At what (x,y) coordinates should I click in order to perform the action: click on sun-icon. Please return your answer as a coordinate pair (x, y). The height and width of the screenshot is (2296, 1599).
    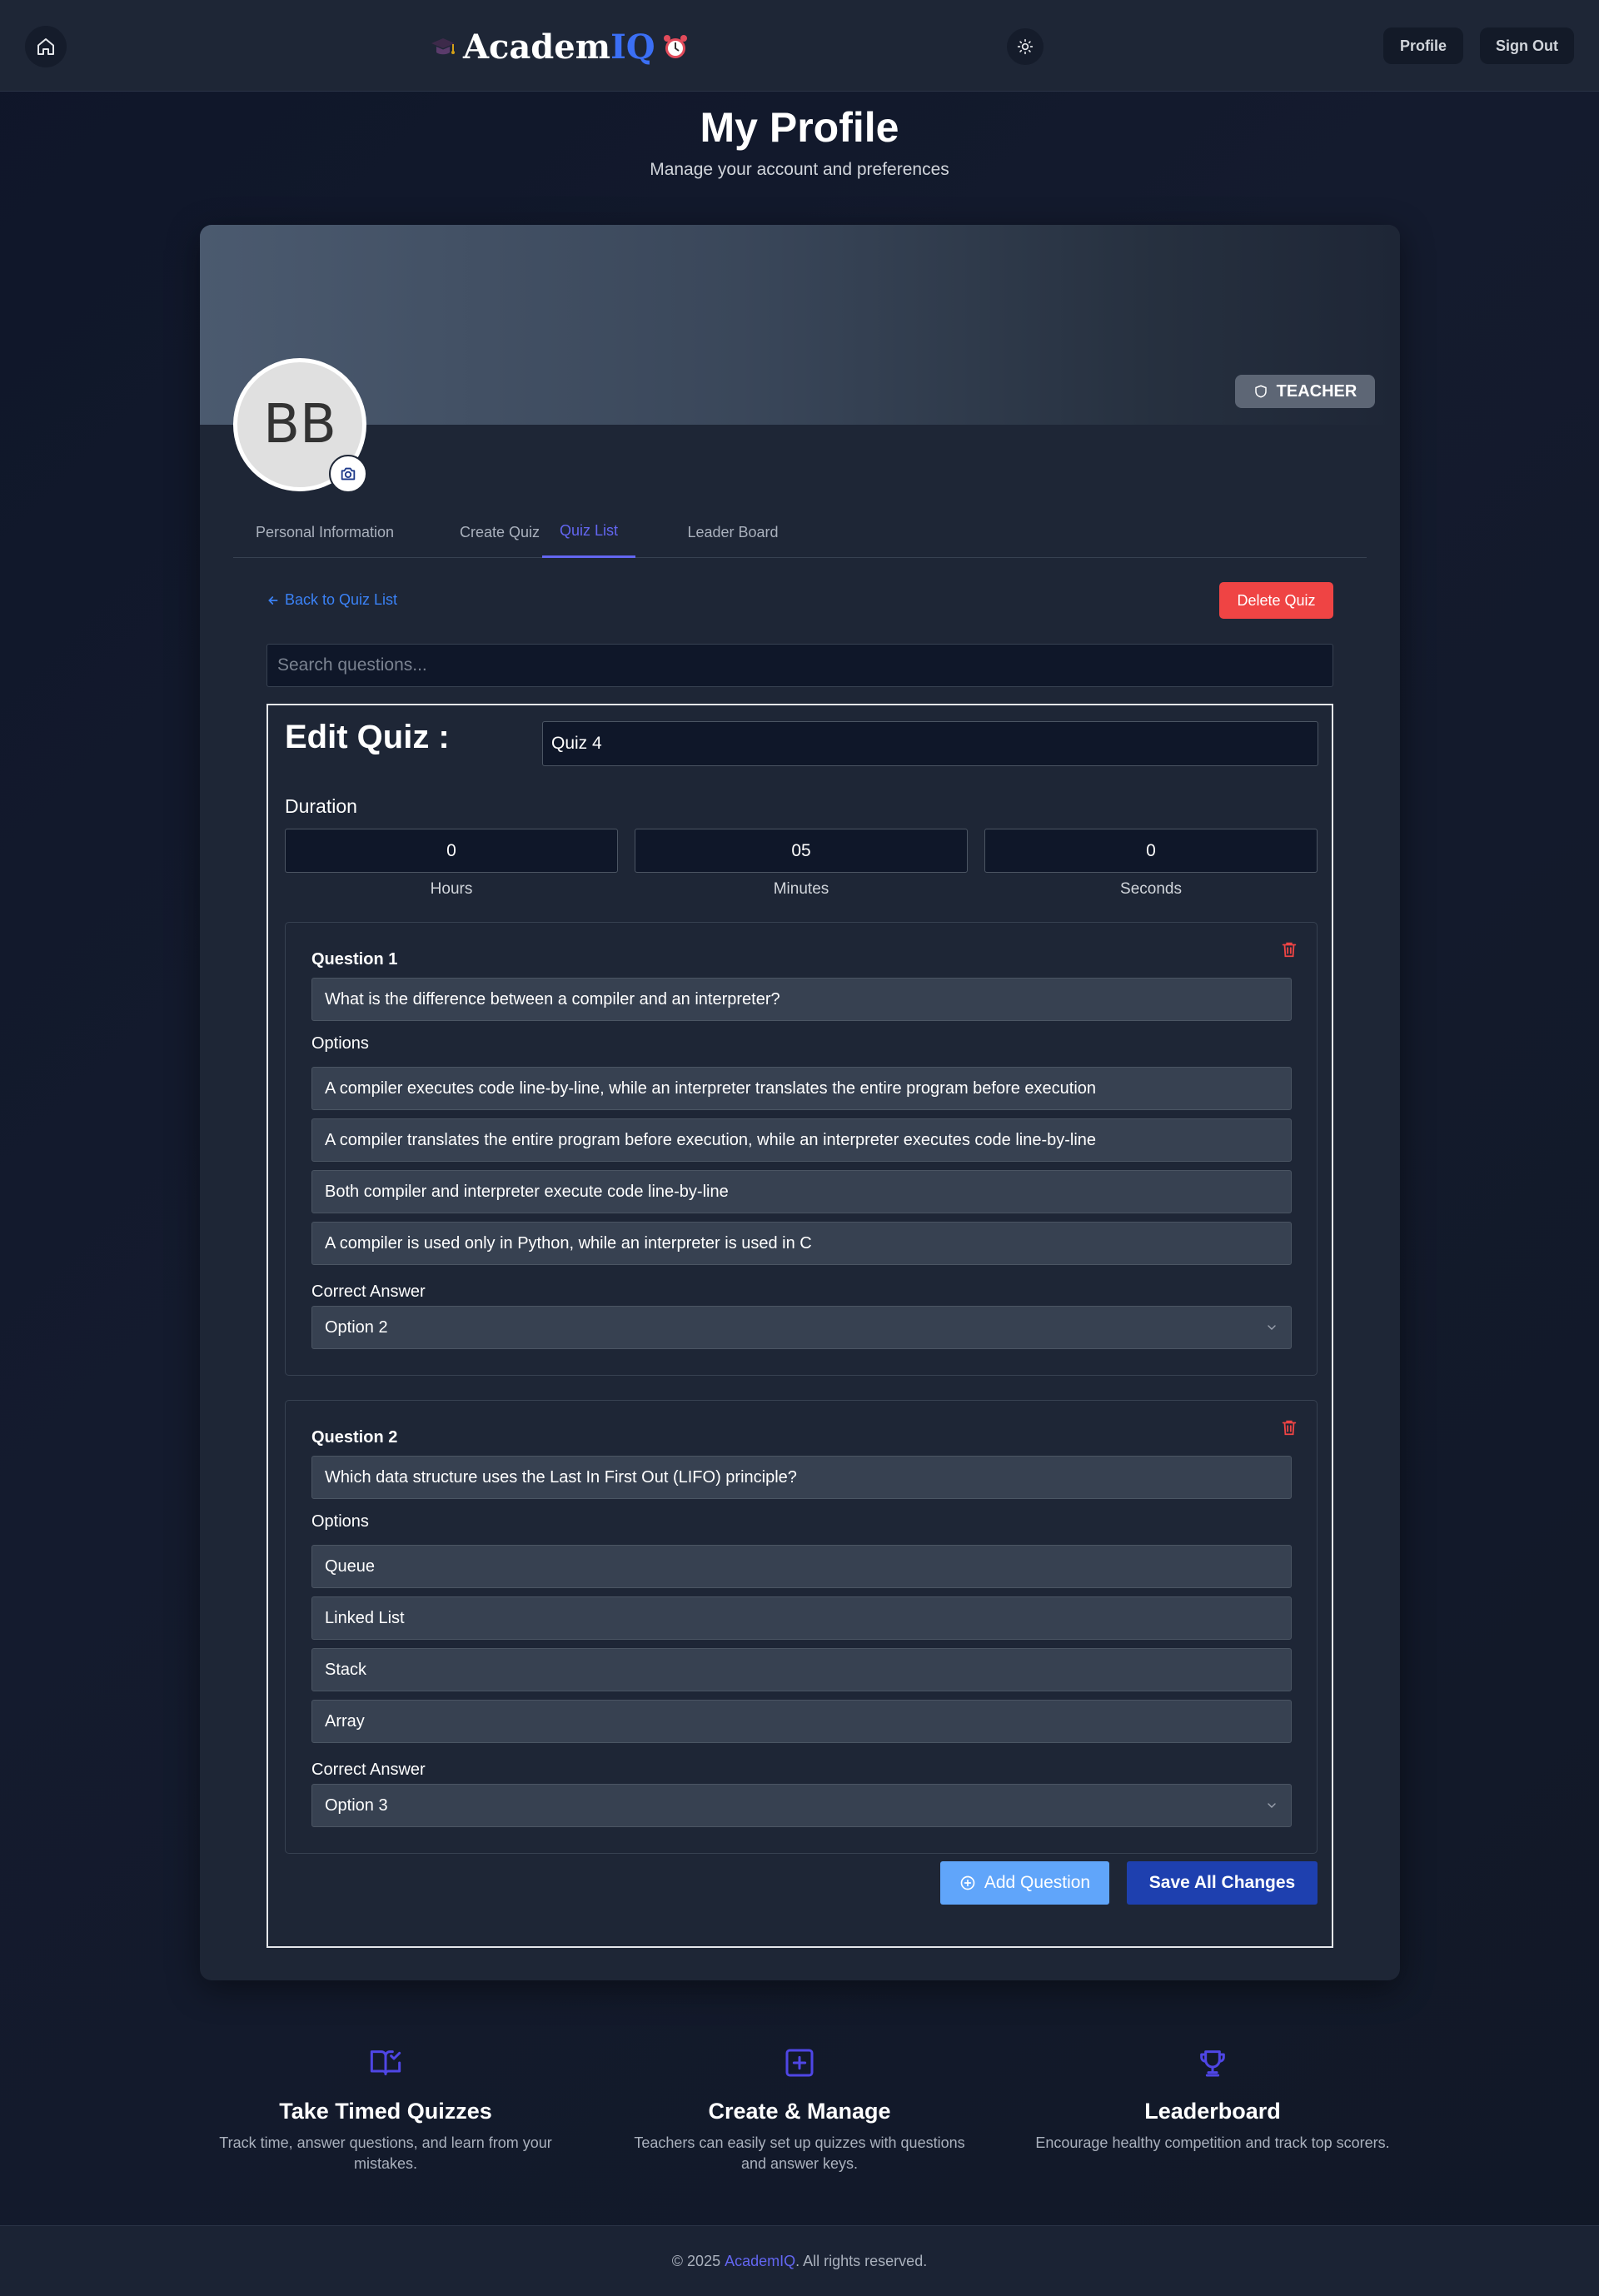
    Looking at the image, I should click on (1026, 47).